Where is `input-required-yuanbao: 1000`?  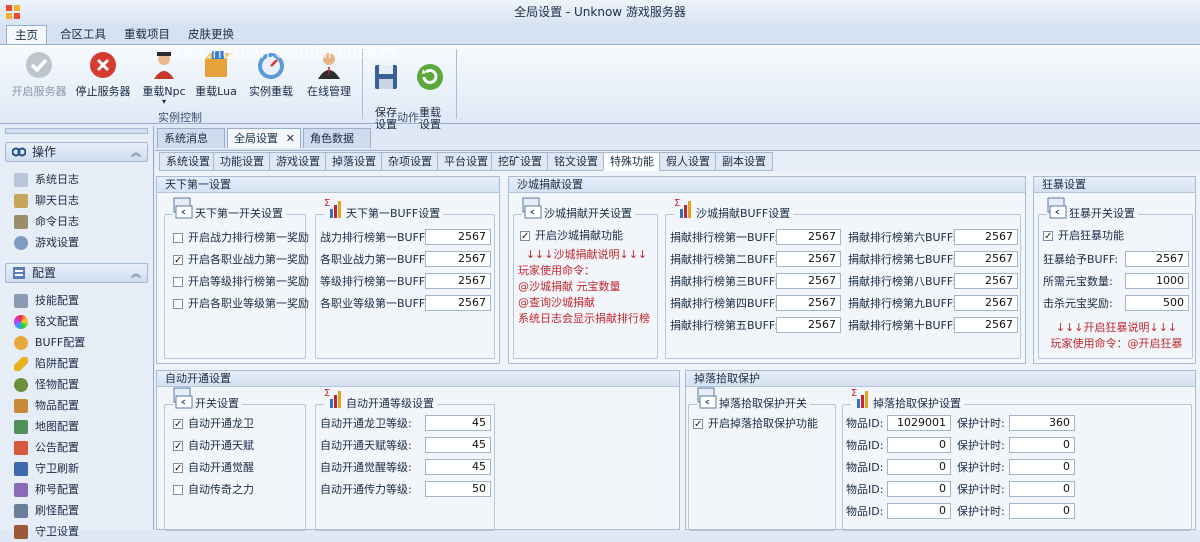 input-required-yuanbao: 1000 is located at coordinates (1157, 281).